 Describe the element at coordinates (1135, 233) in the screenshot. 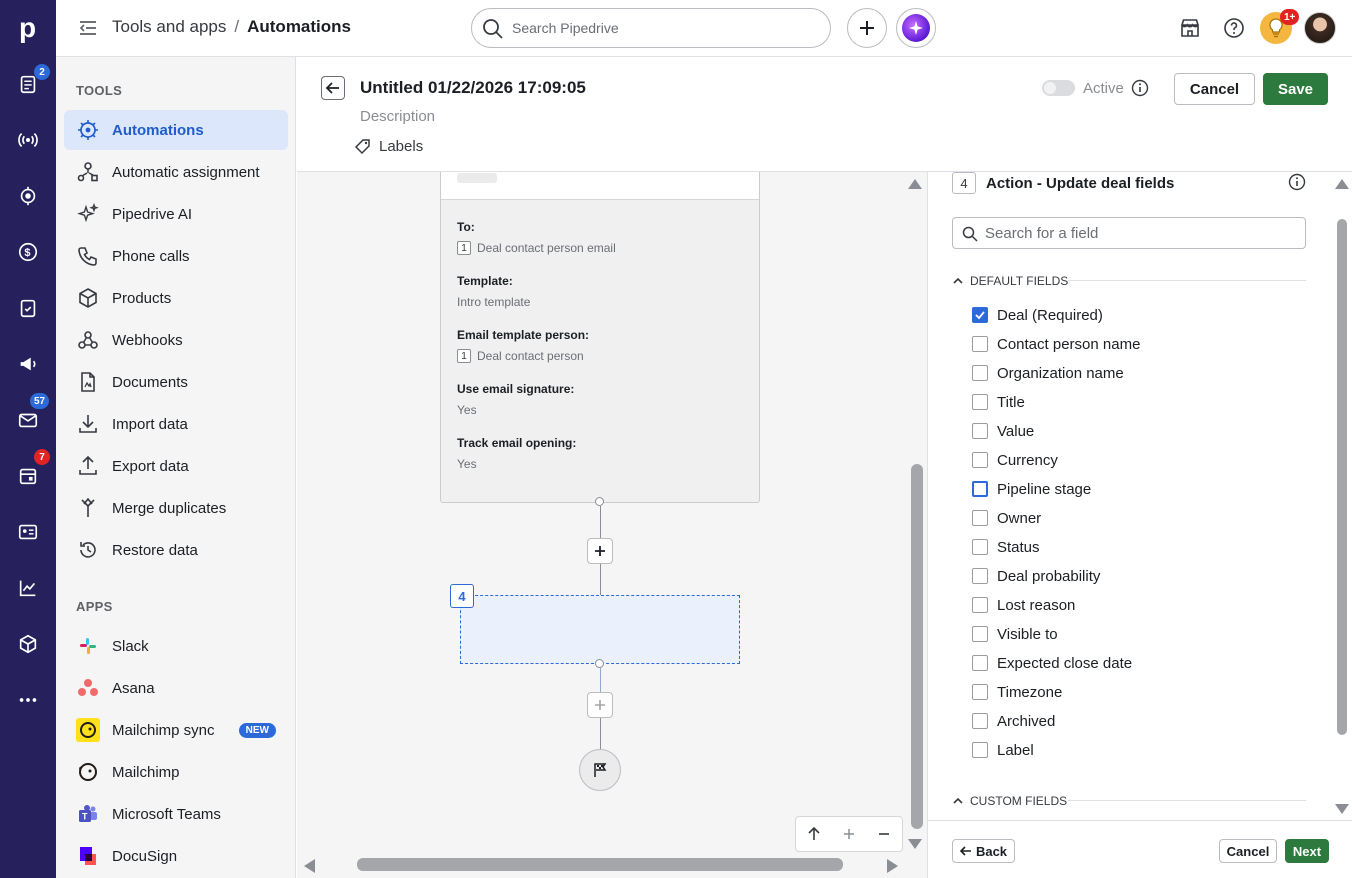

I see `field-search-input` at that location.